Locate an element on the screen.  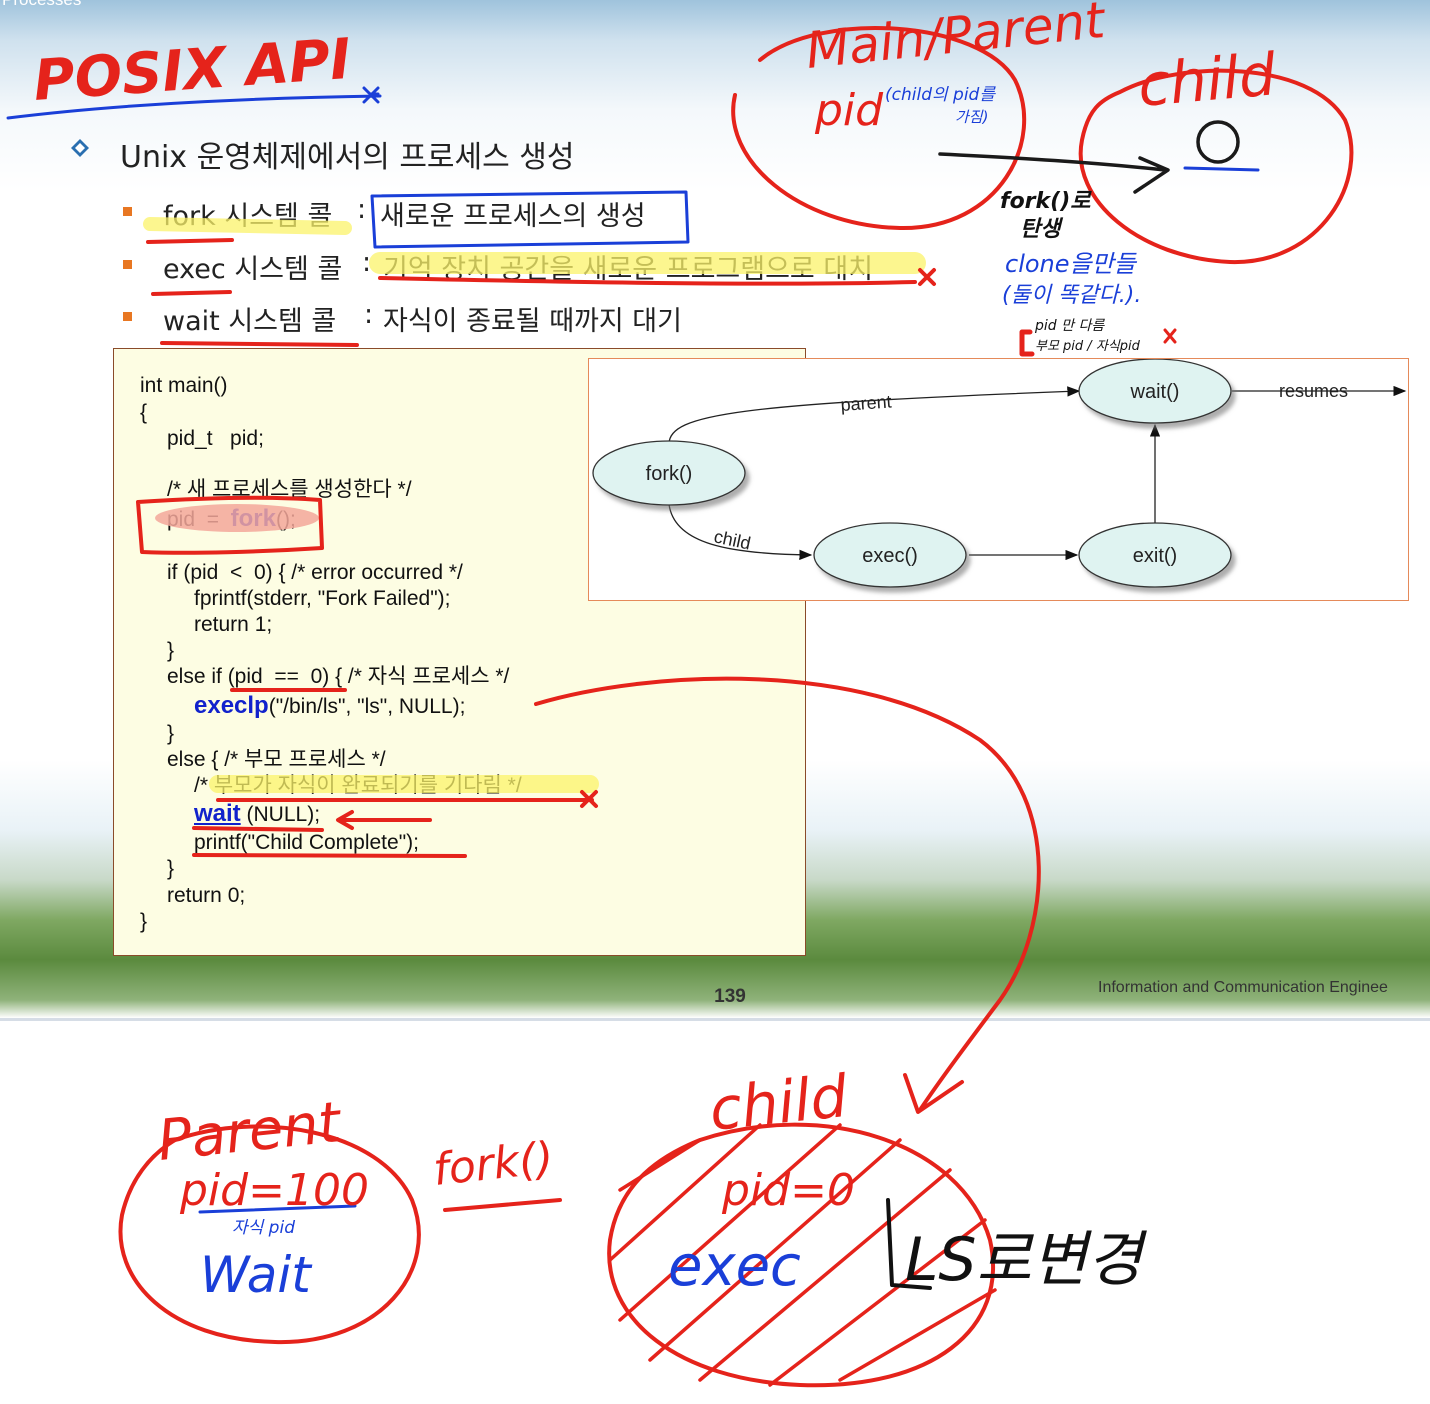
code-text: (); is located at coordinates (285, 519).